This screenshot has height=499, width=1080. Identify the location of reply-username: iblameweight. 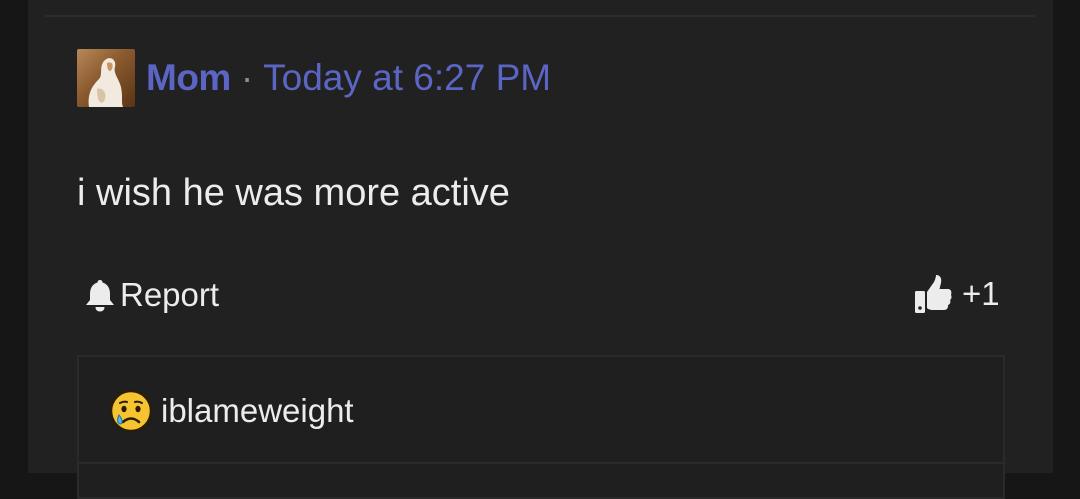
(257, 410).